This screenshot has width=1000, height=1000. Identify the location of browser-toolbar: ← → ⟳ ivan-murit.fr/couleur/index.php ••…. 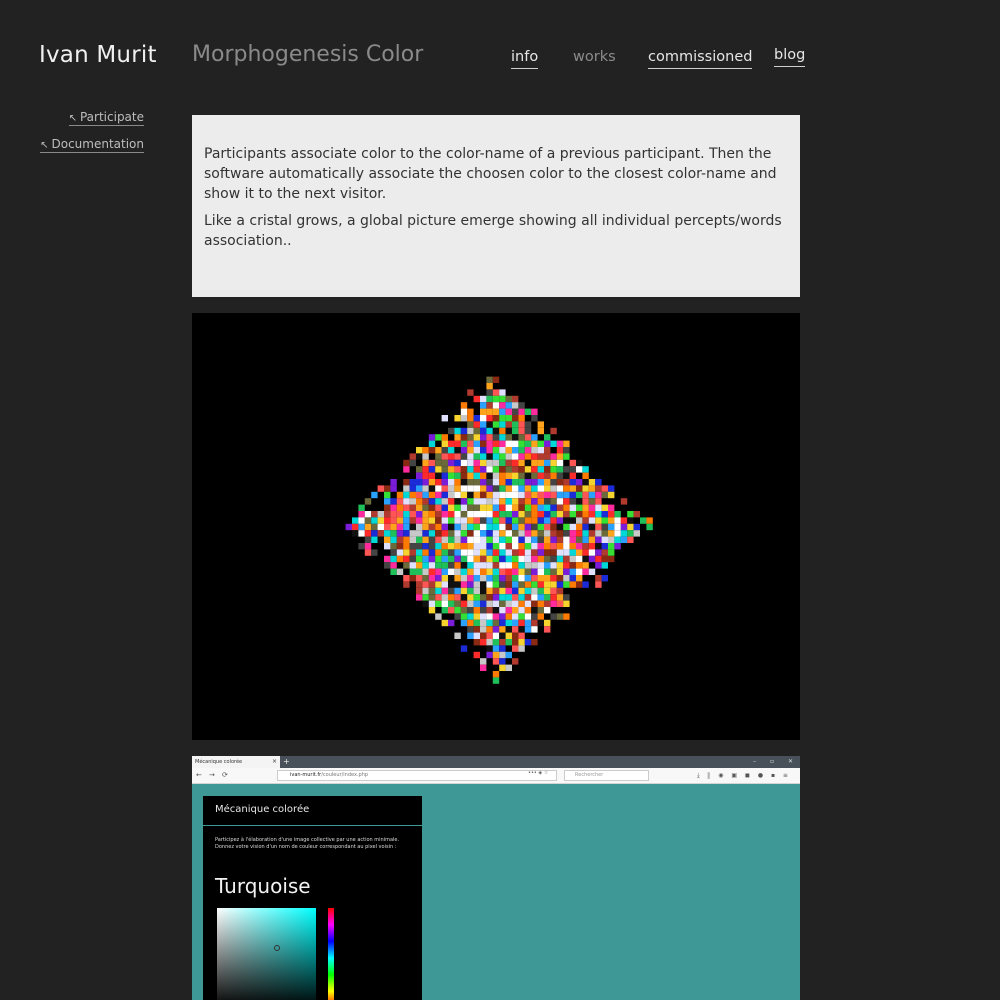
(496, 776).